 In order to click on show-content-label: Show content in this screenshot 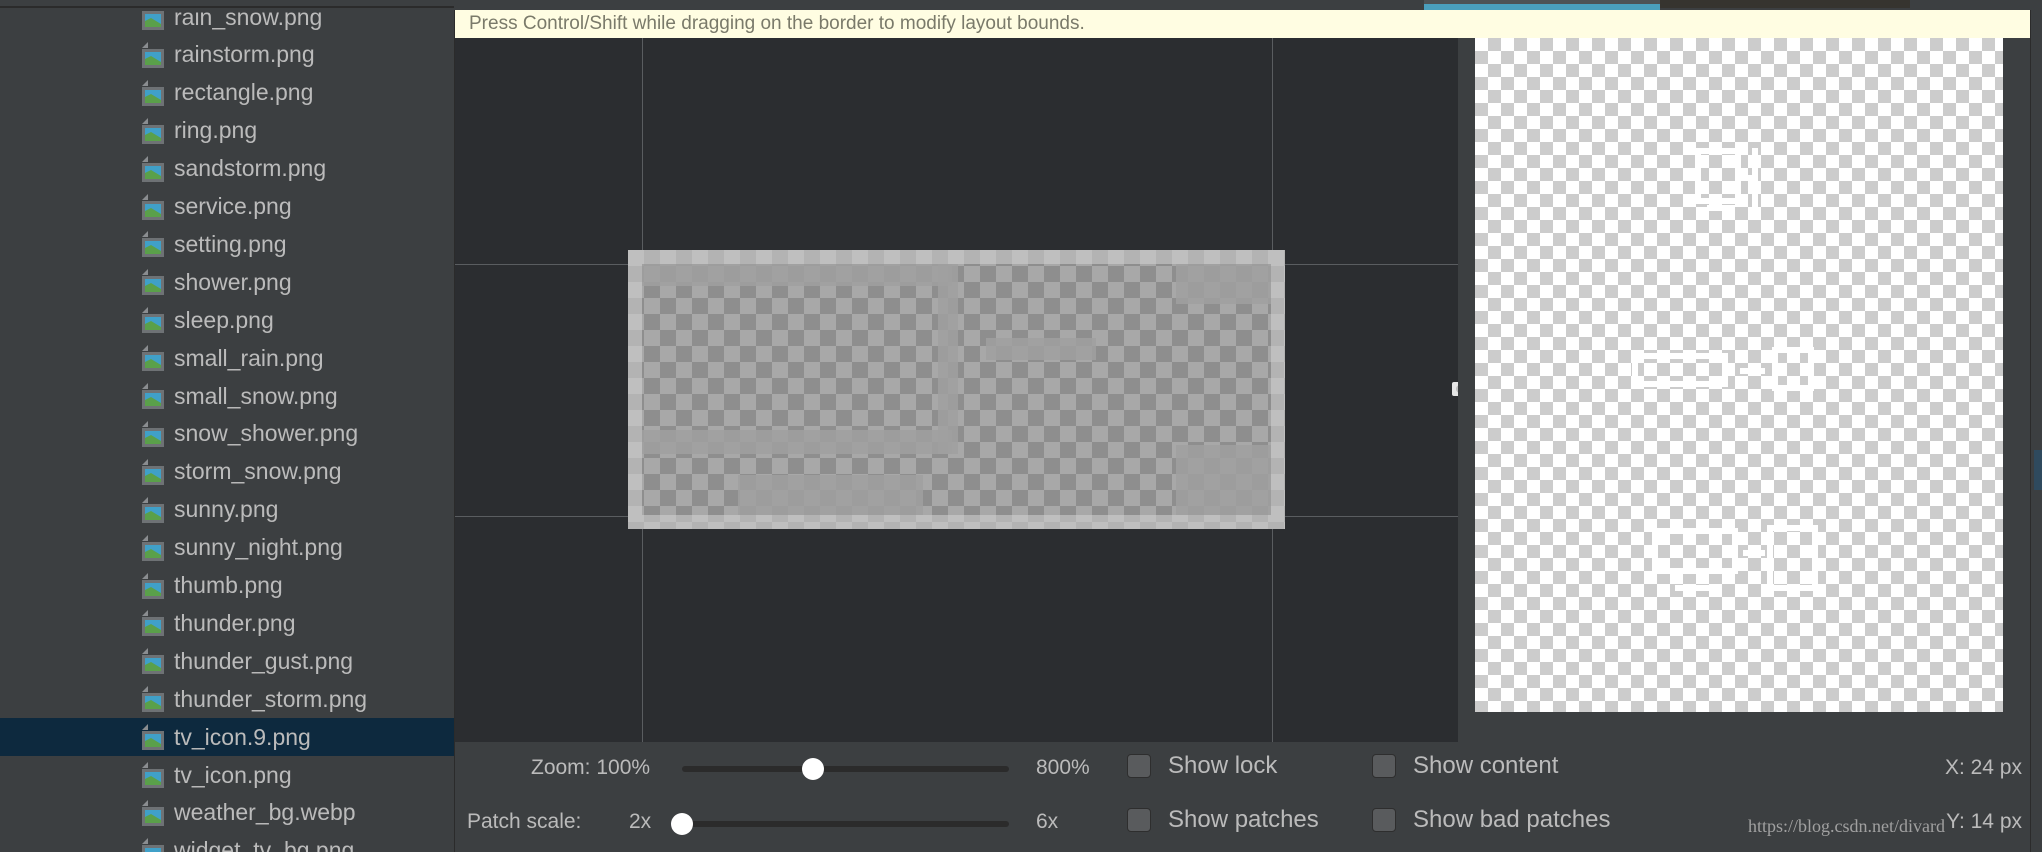, I will do `click(1485, 766)`.